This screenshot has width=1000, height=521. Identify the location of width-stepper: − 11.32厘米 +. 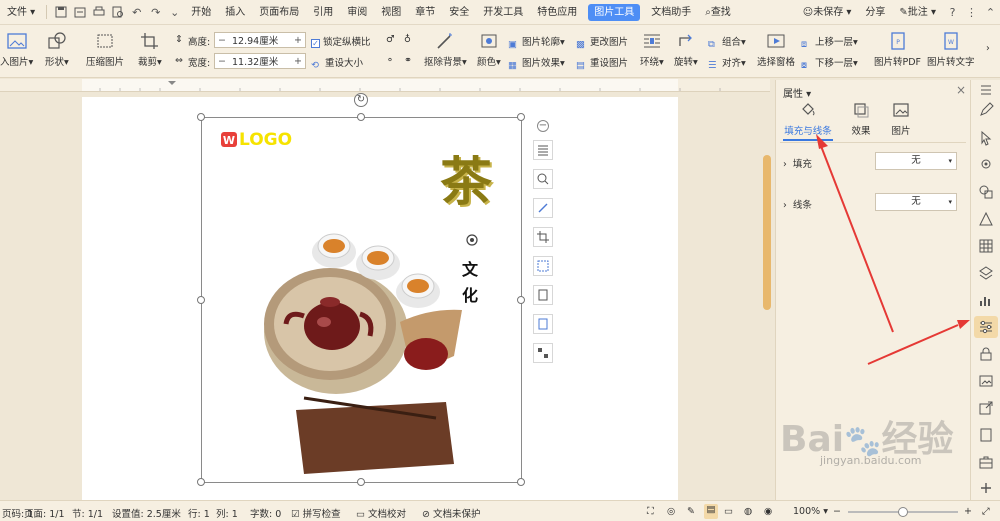
(260, 61).